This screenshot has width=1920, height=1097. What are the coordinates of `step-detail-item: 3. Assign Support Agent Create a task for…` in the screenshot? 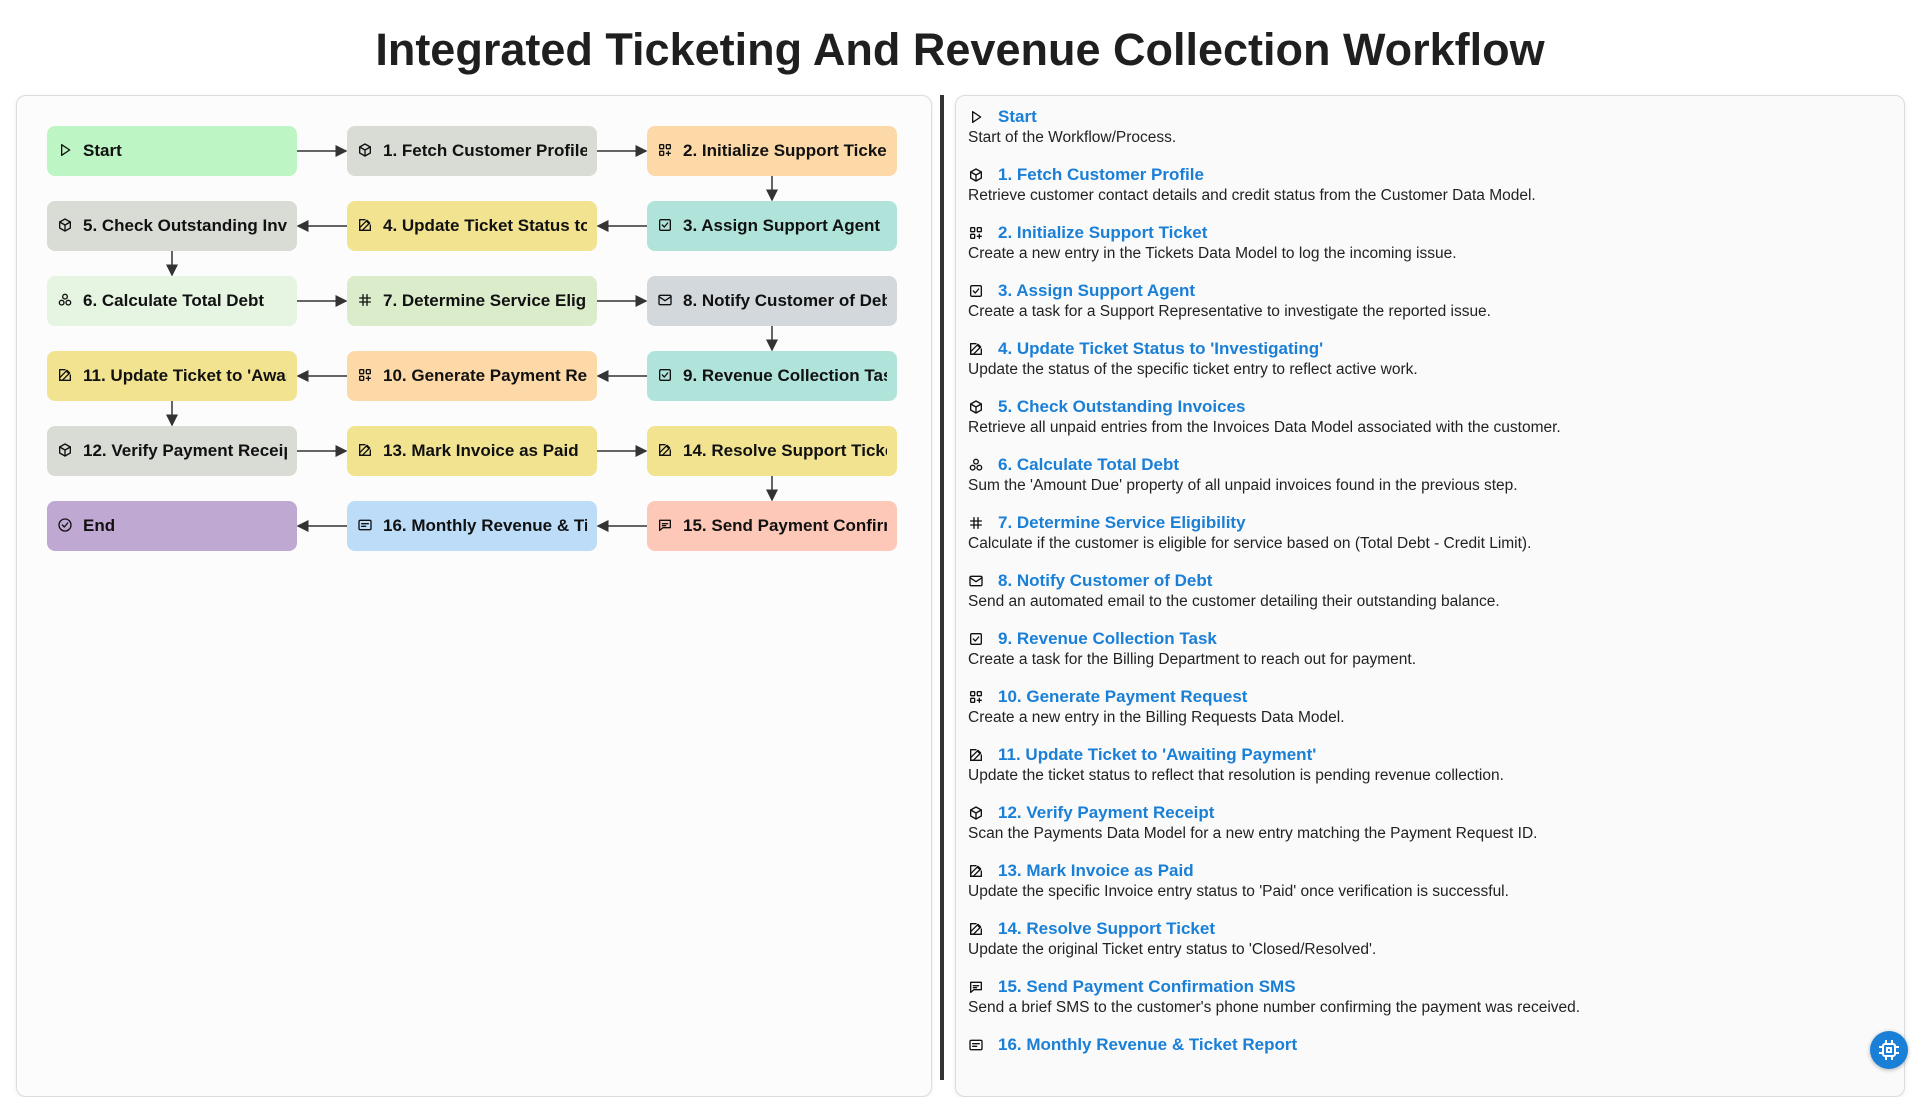 It's located at (1430, 300).